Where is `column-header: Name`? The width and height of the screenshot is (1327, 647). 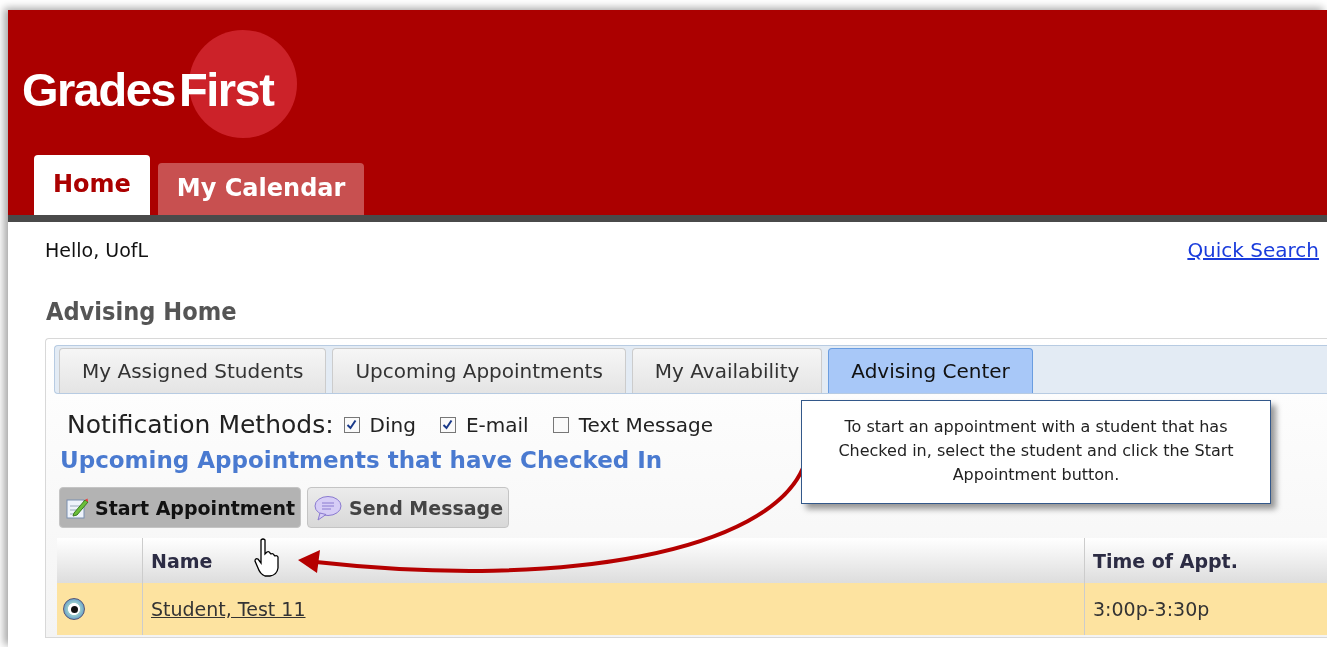 column-header: Name is located at coordinates (613, 560).